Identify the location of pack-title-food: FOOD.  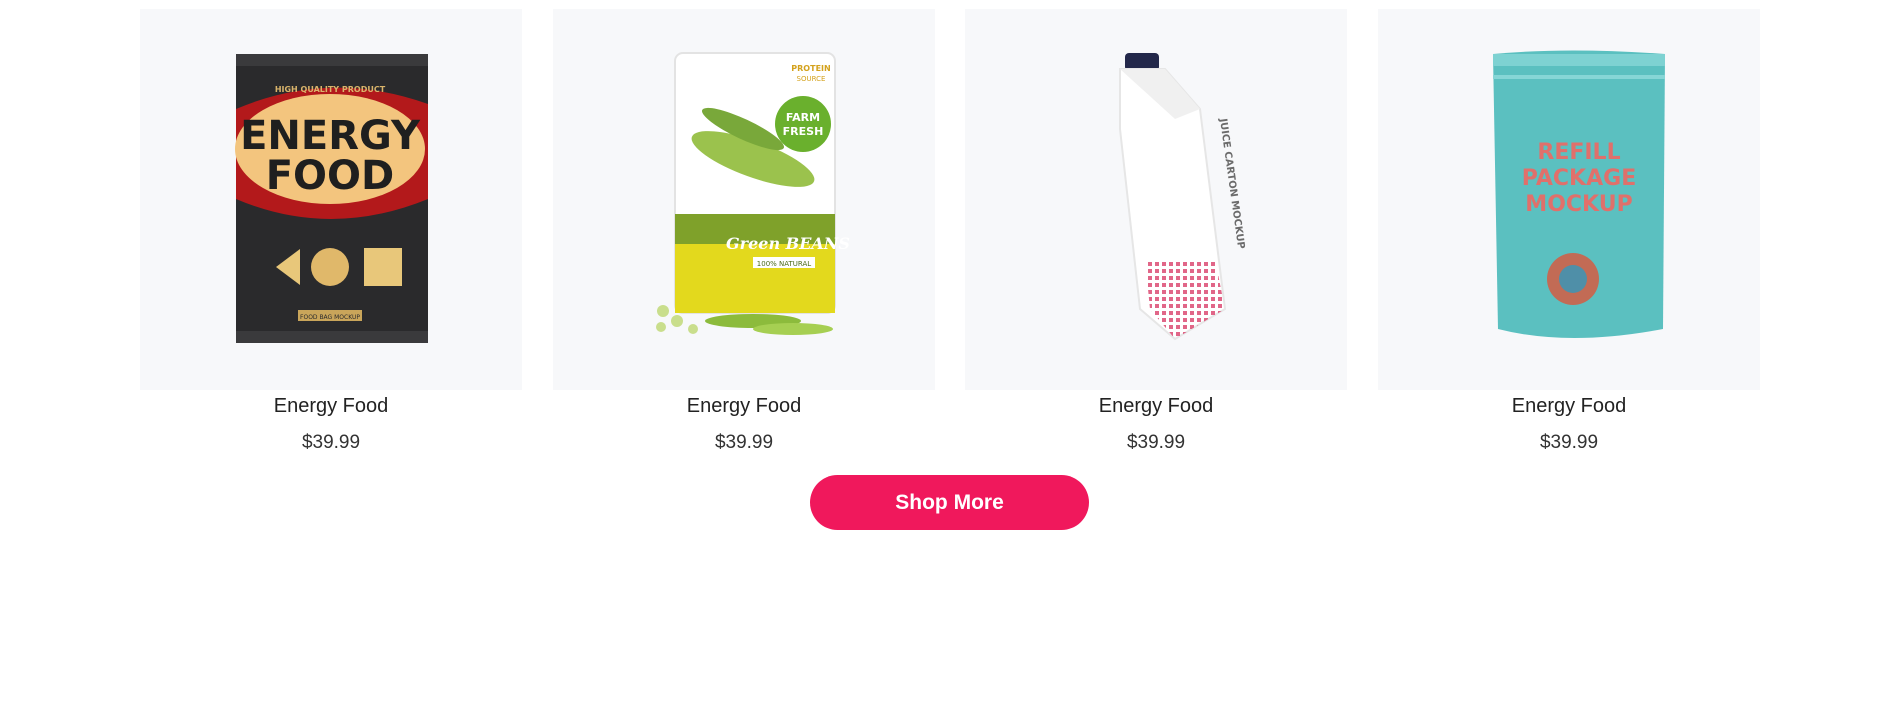
(330, 176).